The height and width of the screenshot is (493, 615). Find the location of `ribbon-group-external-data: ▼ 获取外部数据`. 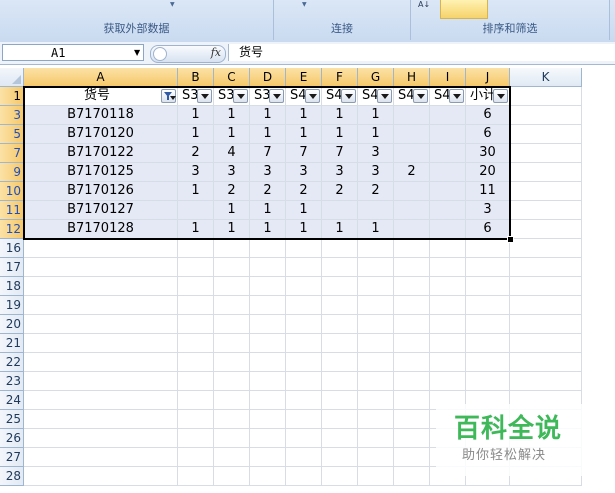

ribbon-group-external-data: ▼ 获取外部数据 is located at coordinates (137, 20).